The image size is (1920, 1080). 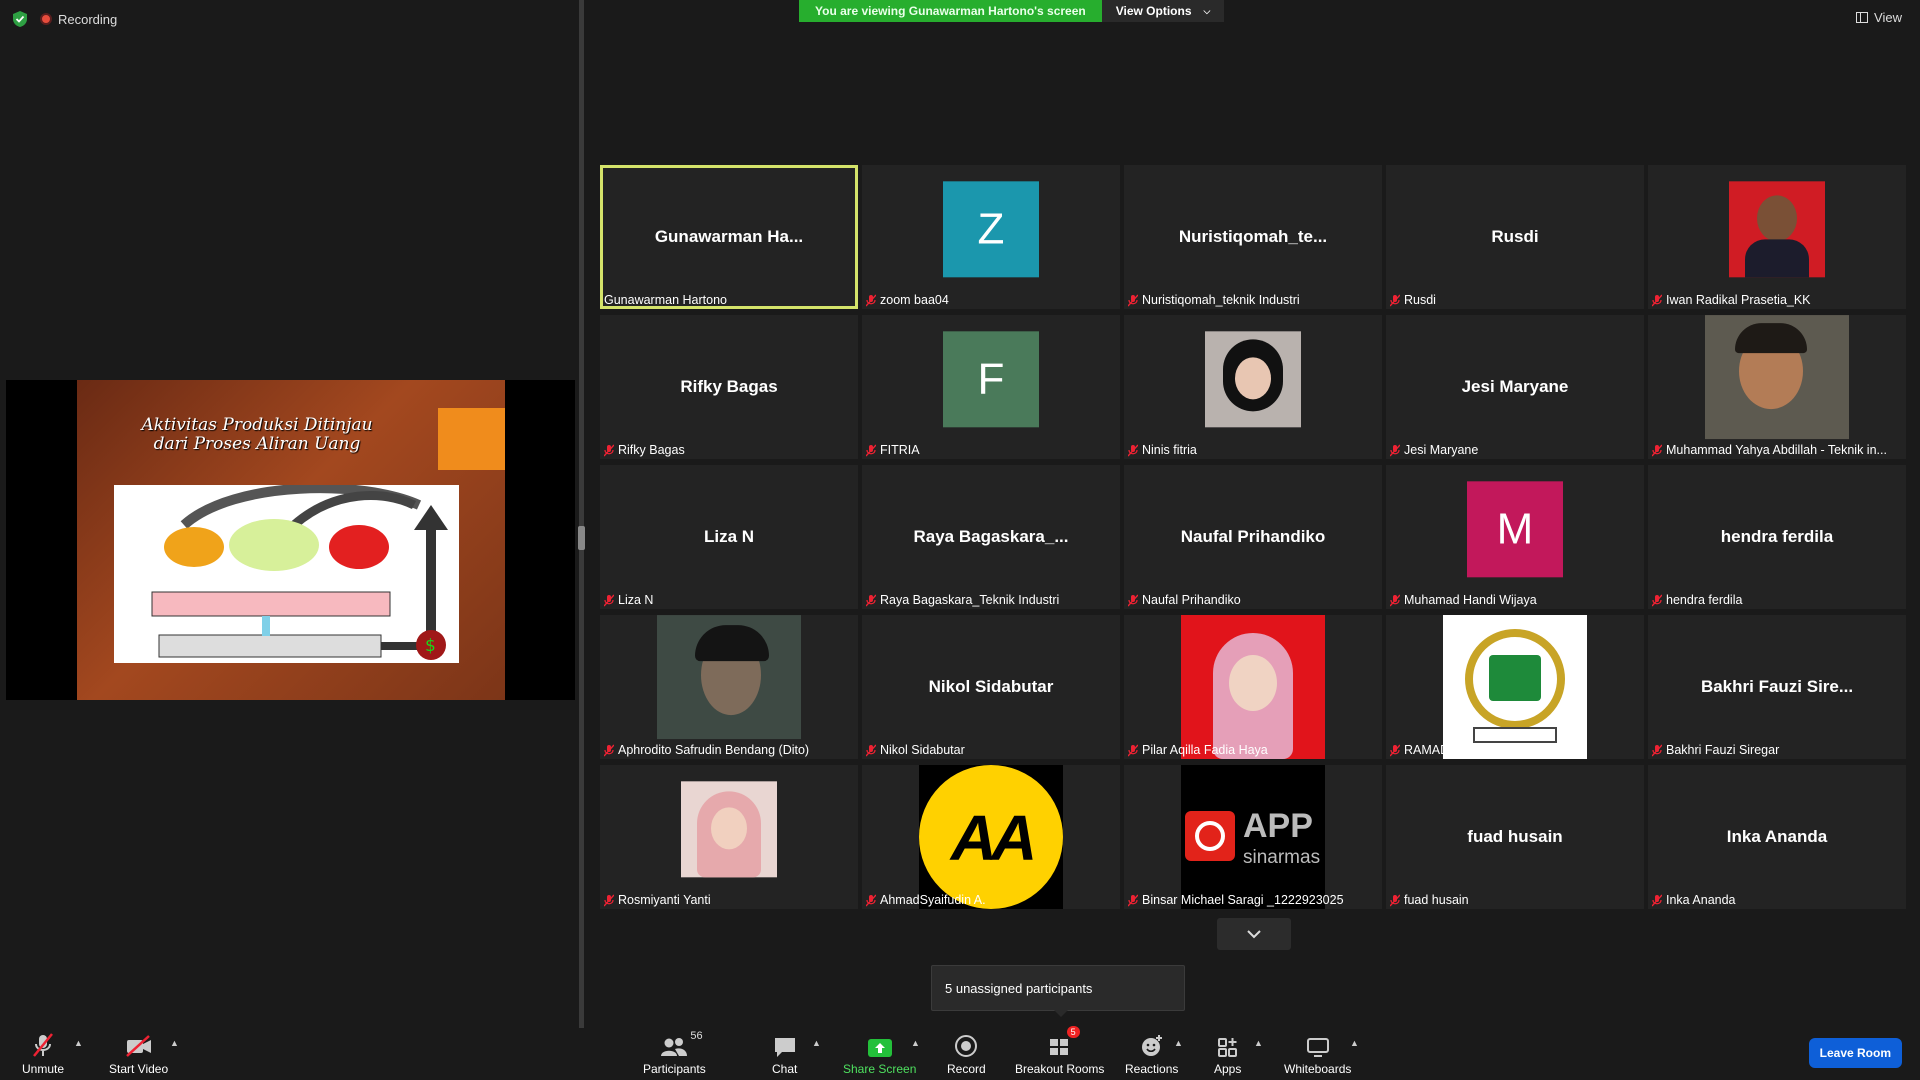 I want to click on participant-tile: Naufal Prihandiko Naufal Prihandiko, so click(x=1253, y=537).